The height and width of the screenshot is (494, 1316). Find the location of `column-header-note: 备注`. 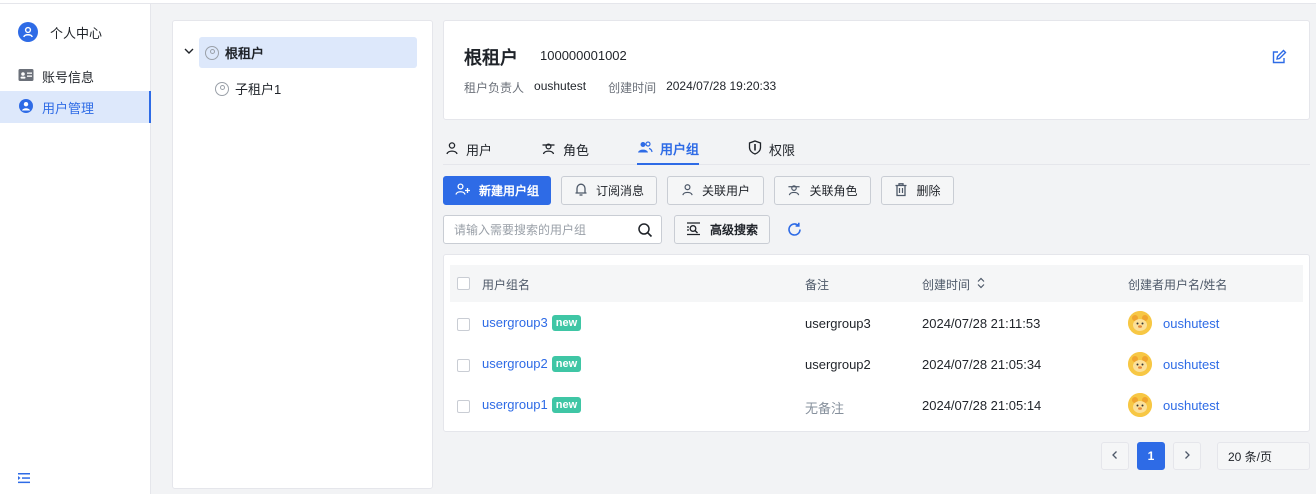

column-header-note: 备注 is located at coordinates (817, 285).